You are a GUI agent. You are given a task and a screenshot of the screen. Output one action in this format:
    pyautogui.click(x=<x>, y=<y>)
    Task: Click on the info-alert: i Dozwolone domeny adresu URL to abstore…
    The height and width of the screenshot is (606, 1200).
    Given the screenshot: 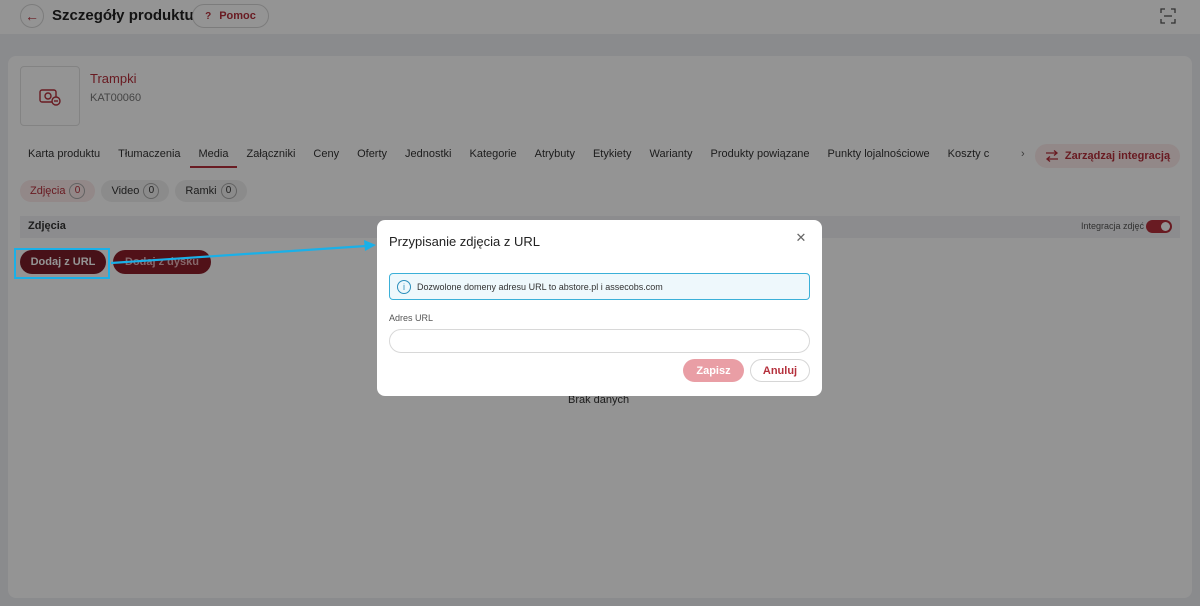 What is the action you would take?
    pyautogui.click(x=599, y=286)
    